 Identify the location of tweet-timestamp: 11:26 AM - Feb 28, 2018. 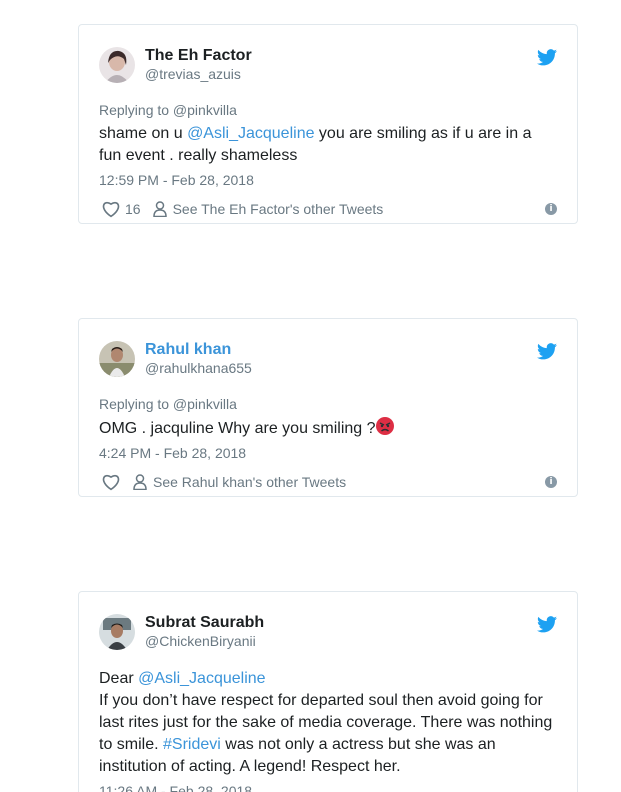
(328, 787).